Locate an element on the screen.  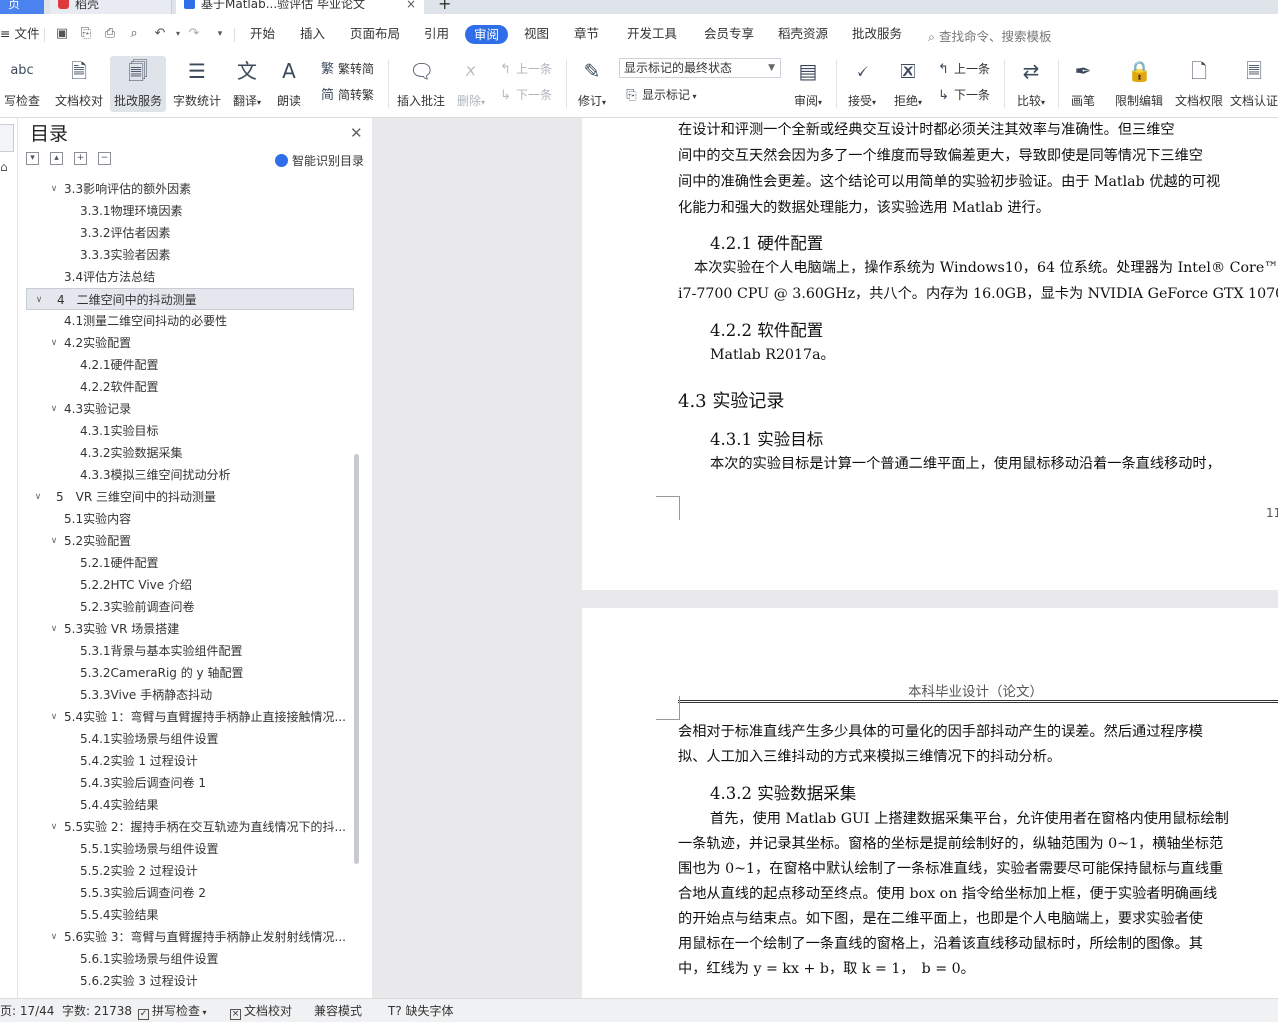
toc-item: ∨ 3.3影响评估的额外因素 is located at coordinates (190, 189).